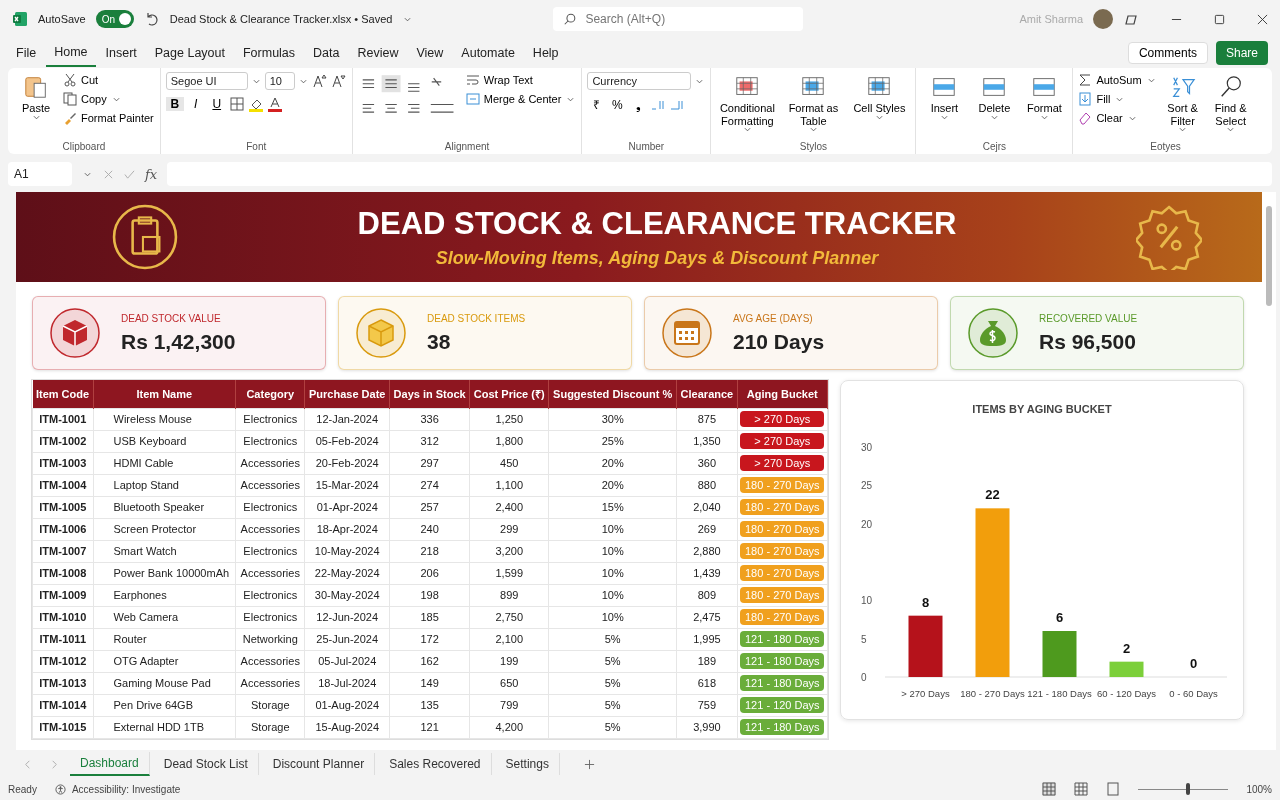 This screenshot has width=1280, height=800. I want to click on styles-button: Format as Table, so click(813, 103).